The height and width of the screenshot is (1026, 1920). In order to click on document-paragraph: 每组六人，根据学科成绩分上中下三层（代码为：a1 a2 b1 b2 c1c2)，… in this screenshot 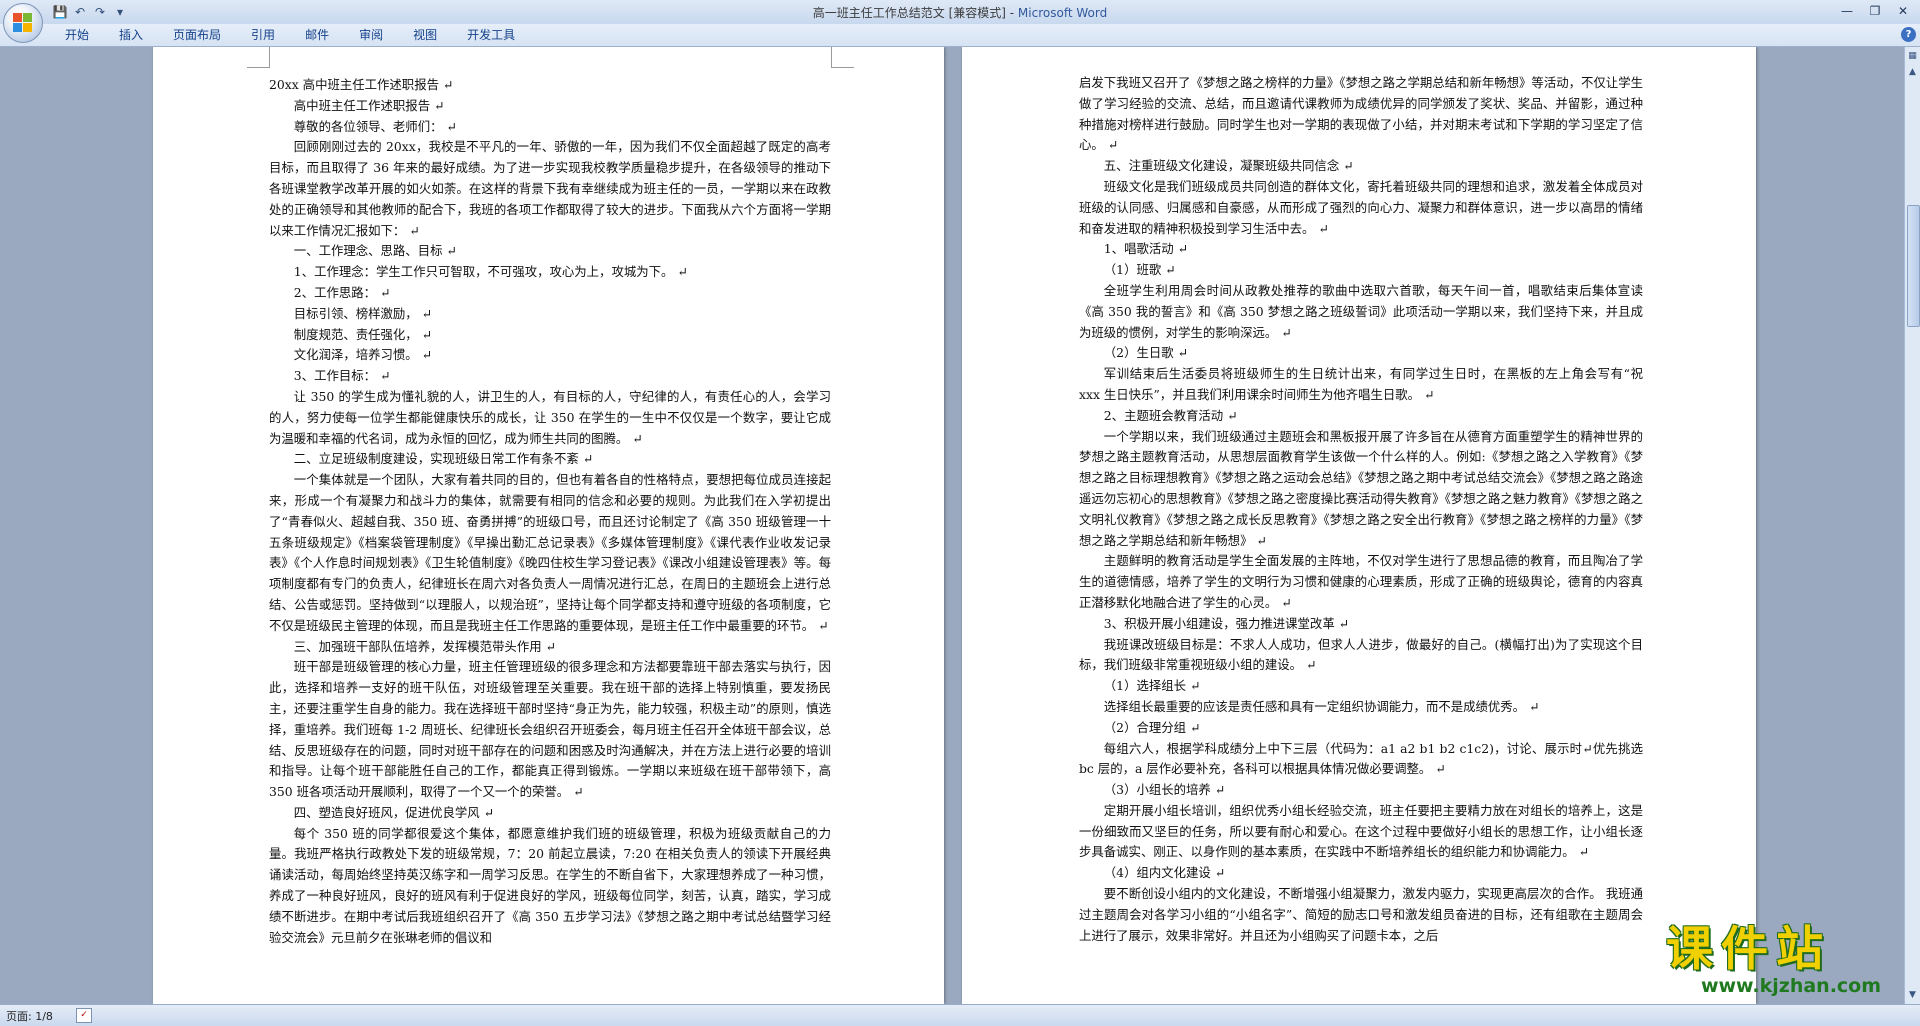, I will do `click(1361, 758)`.